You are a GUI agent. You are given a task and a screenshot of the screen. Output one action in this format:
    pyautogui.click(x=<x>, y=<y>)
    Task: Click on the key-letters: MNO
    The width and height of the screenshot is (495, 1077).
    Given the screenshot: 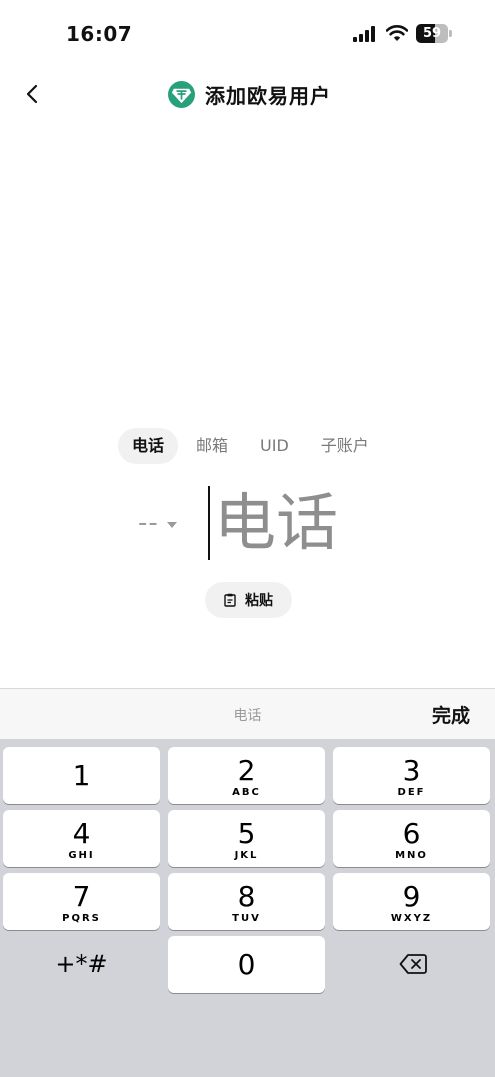 What is the action you would take?
    pyautogui.click(x=411, y=855)
    